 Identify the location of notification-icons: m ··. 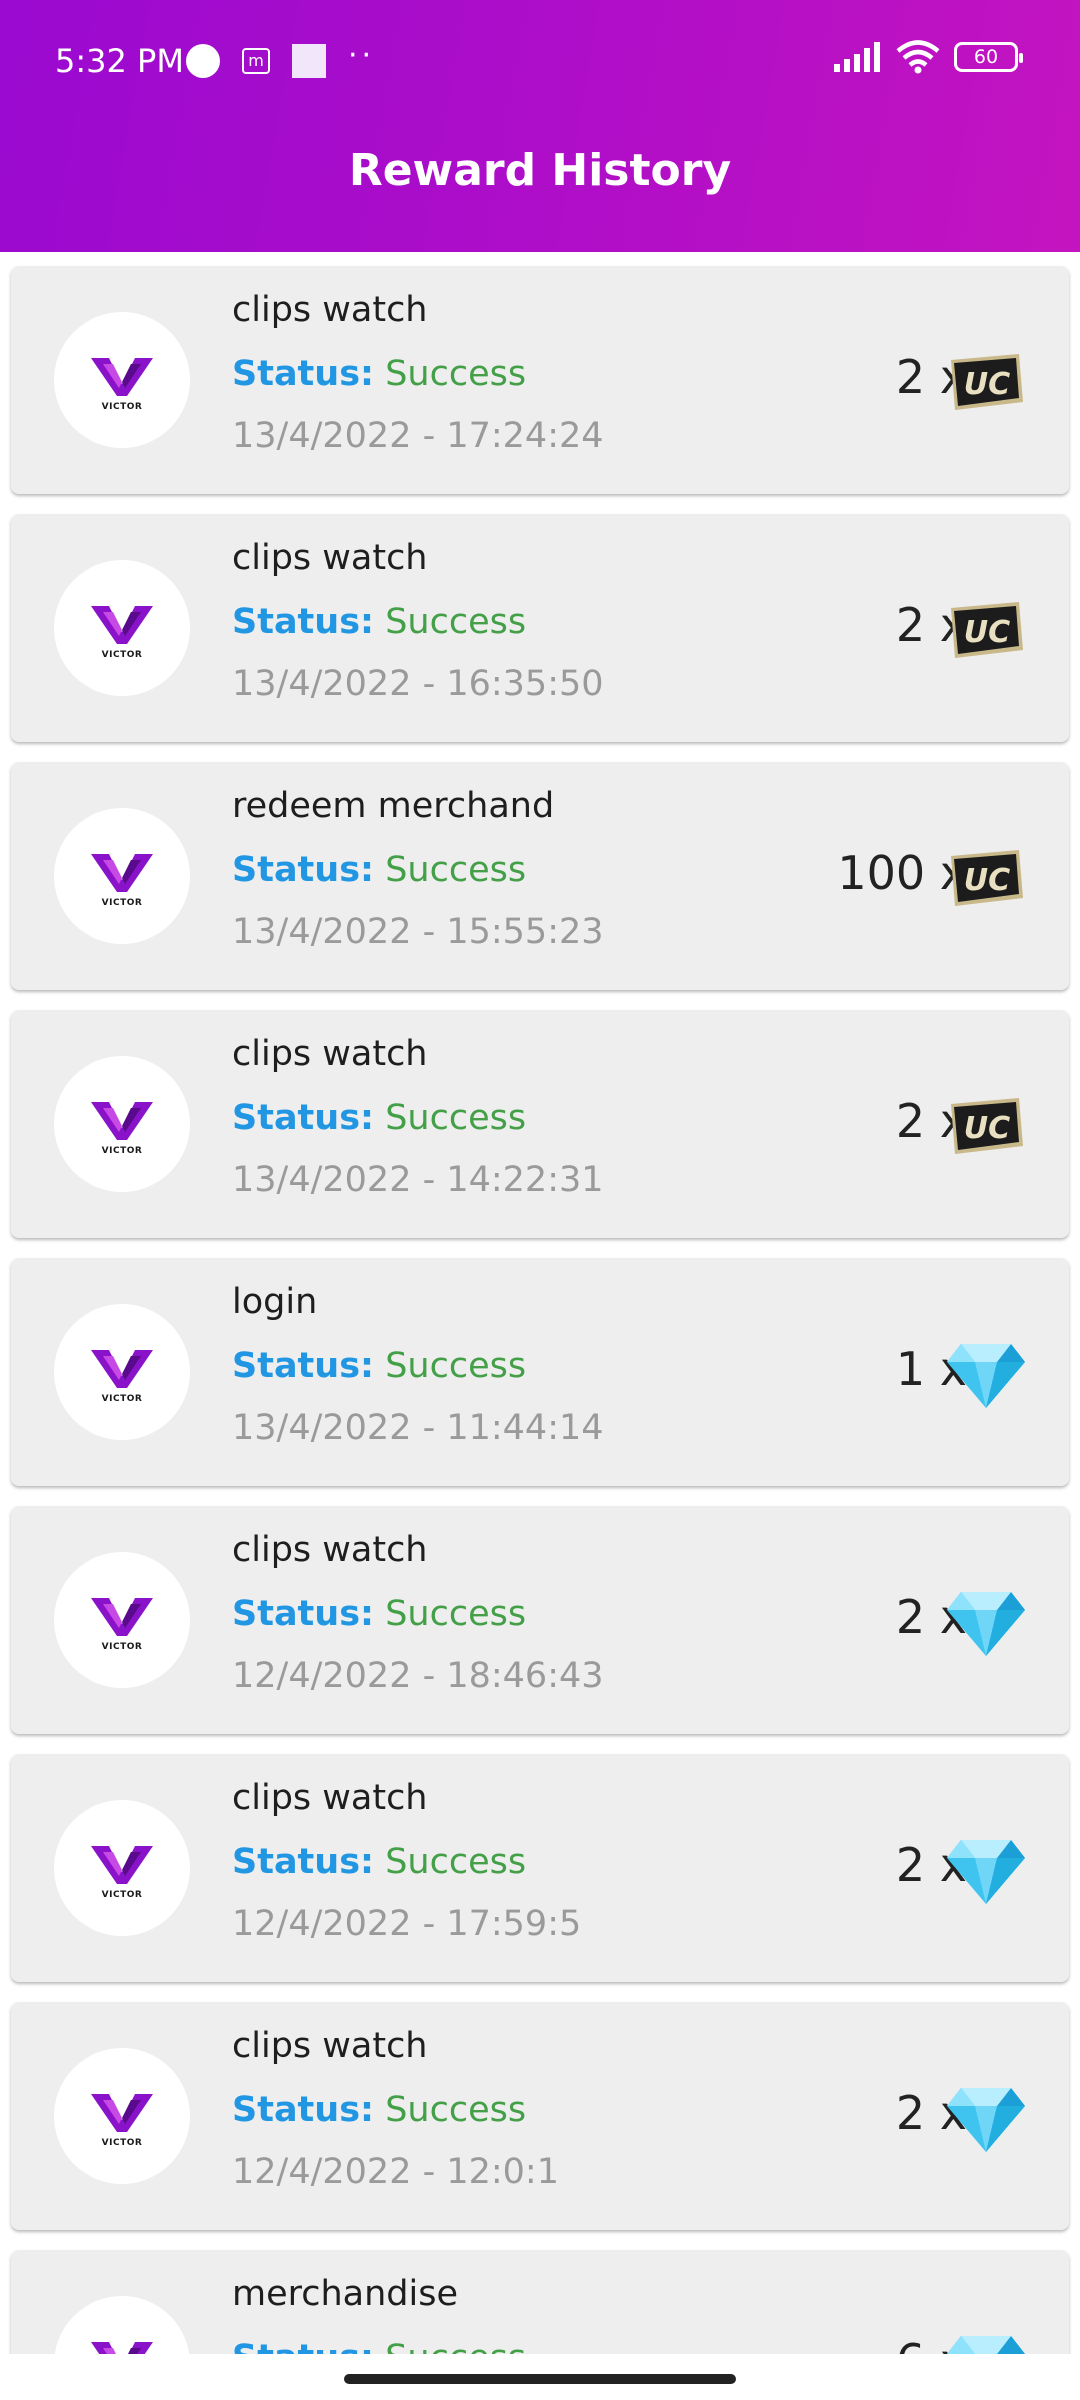
(281, 59).